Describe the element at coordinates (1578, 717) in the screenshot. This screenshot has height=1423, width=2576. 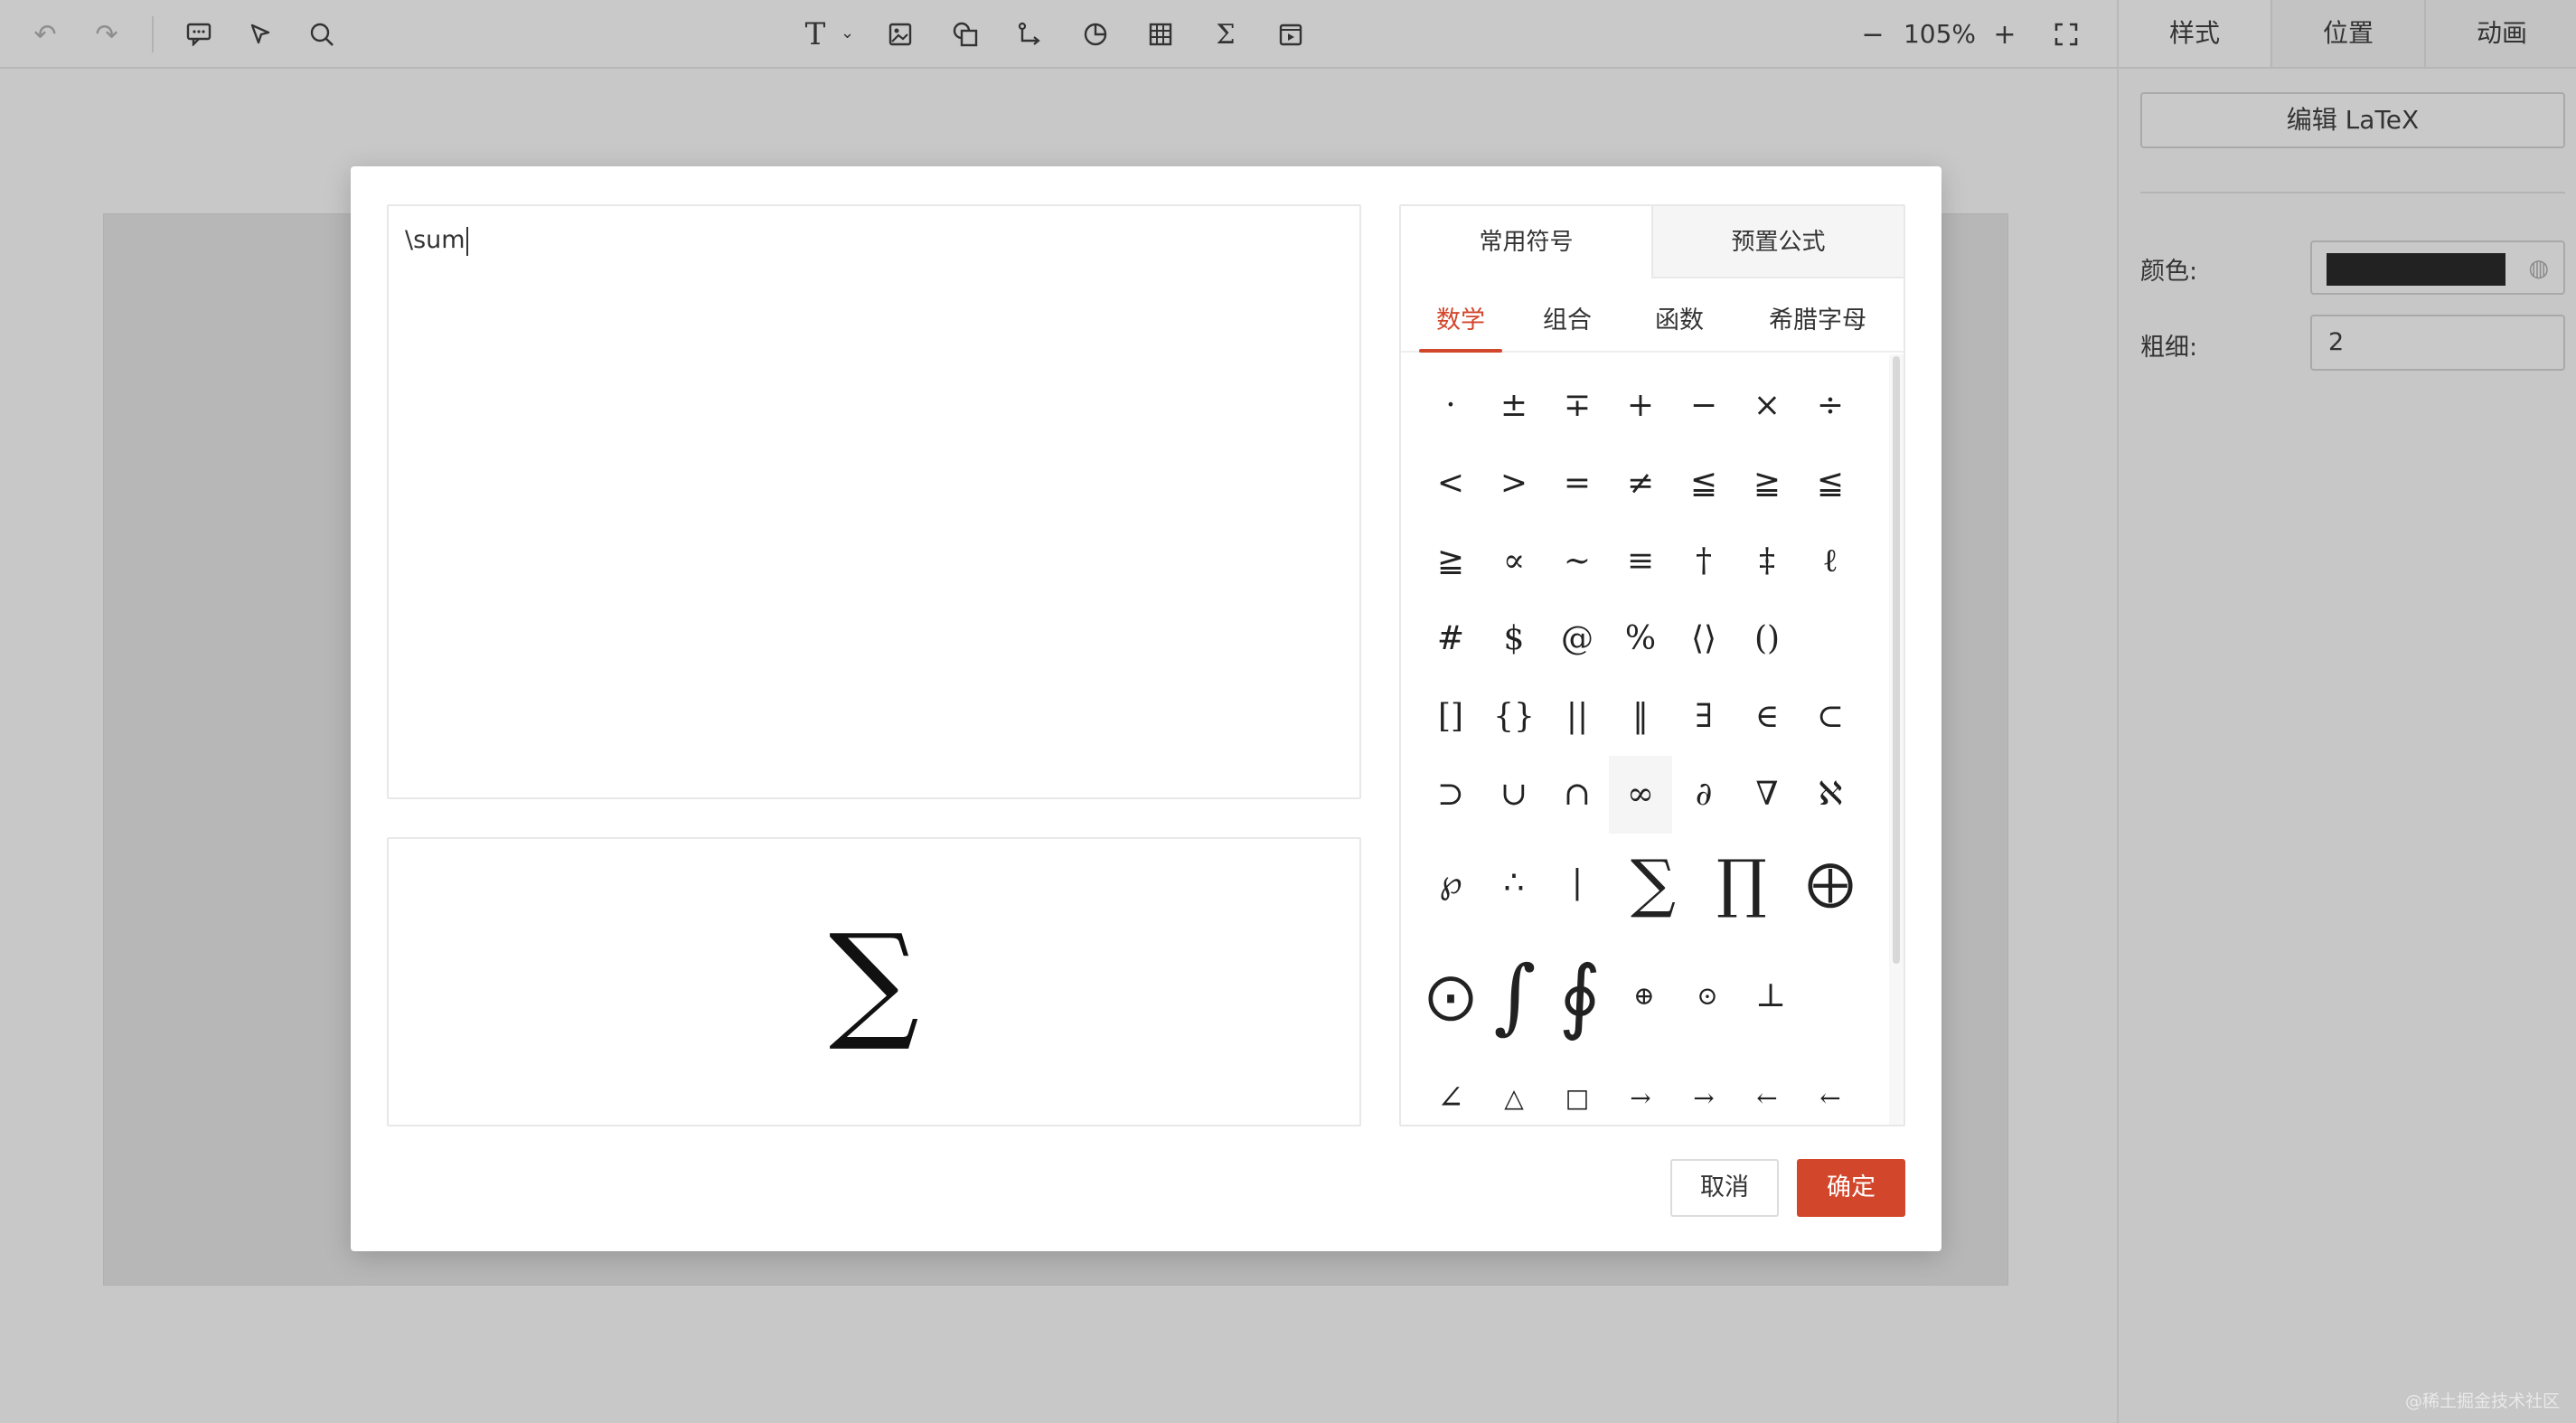
I see `symbol-abs: ||` at that location.